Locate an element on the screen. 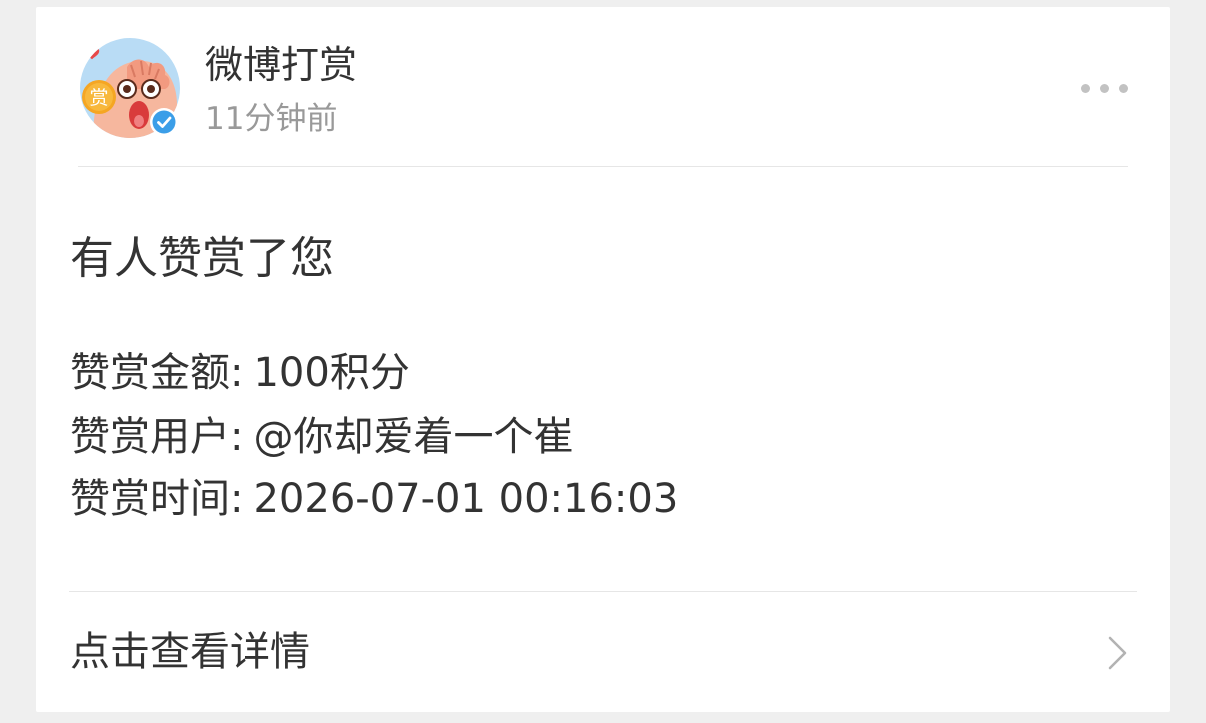 Image resolution: width=1206 pixels, height=723 pixels. post-time: 11分钟前 is located at coordinates (271, 119).